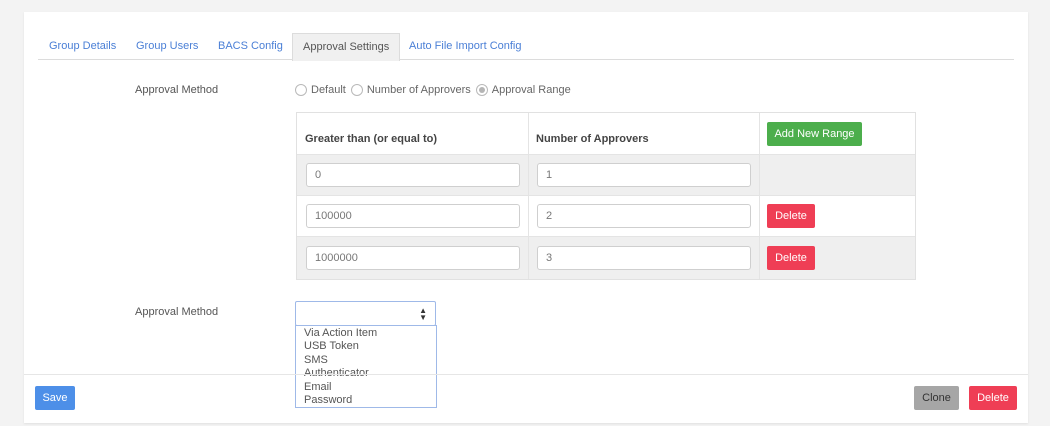 This screenshot has height=426, width=1050. I want to click on delete-button: Delete, so click(993, 398).